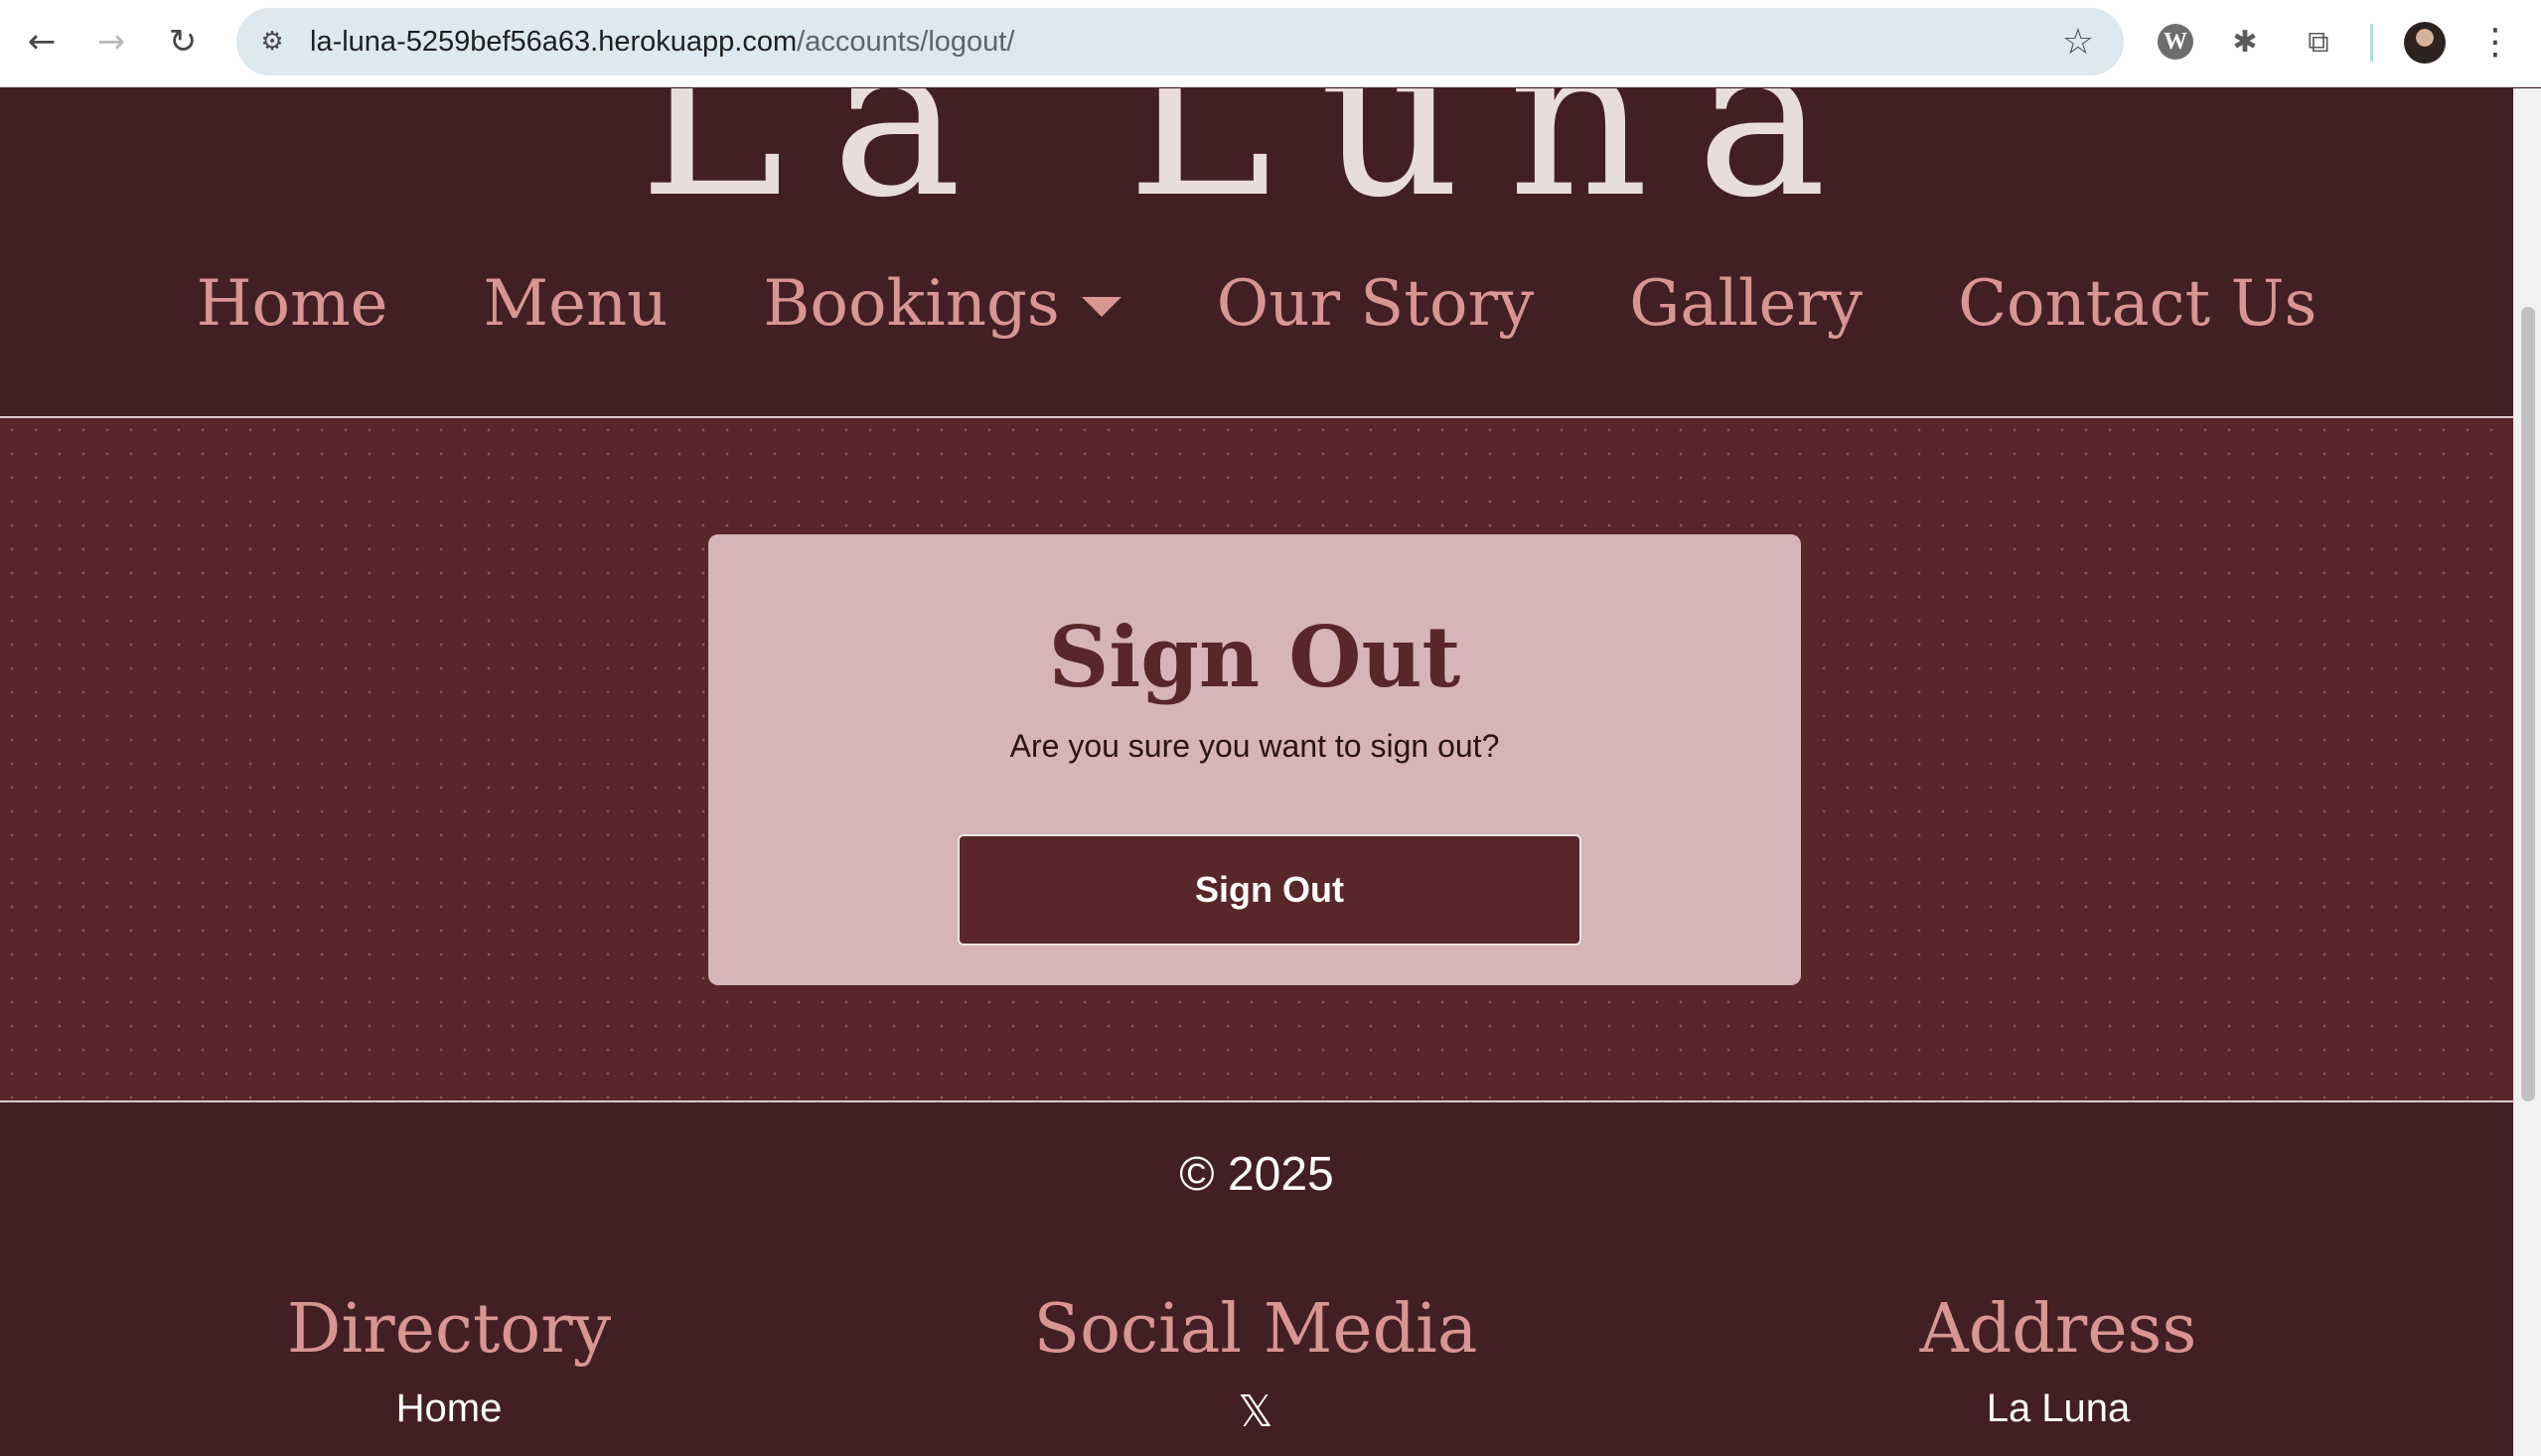  What do you see at coordinates (2245, 42) in the screenshot?
I see `bug-extension-icon: ✱` at bounding box center [2245, 42].